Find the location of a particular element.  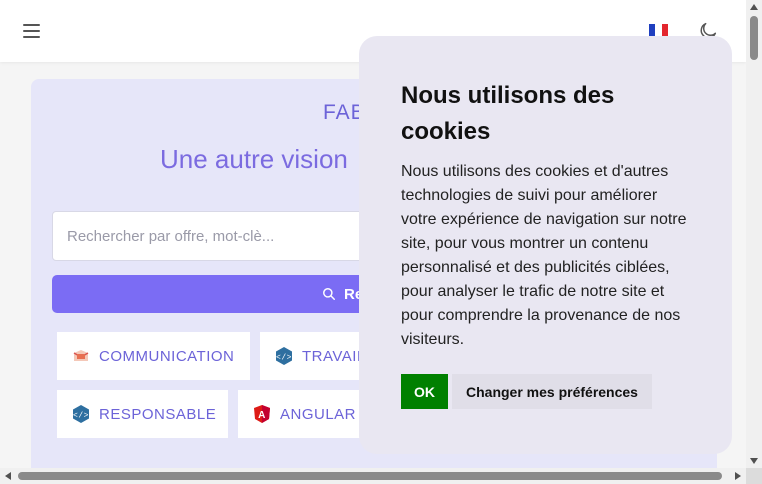

tag-label: RESPONSABLE is located at coordinates (158, 414).